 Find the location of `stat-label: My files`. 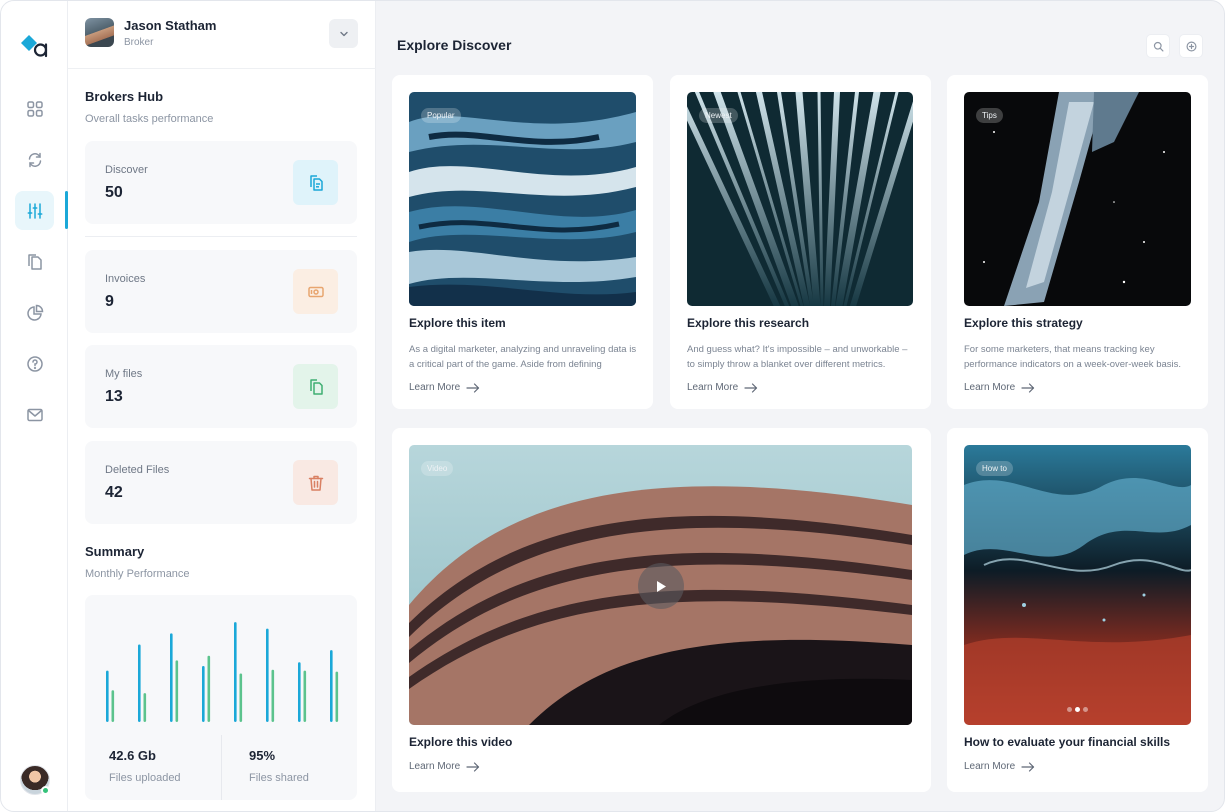

stat-label: My files is located at coordinates (124, 374).